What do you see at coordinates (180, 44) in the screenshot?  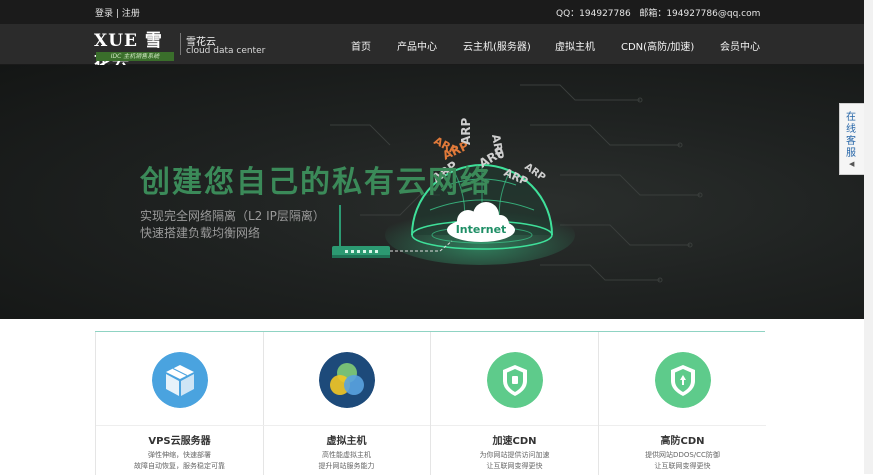 I see `logo-divider` at bounding box center [180, 44].